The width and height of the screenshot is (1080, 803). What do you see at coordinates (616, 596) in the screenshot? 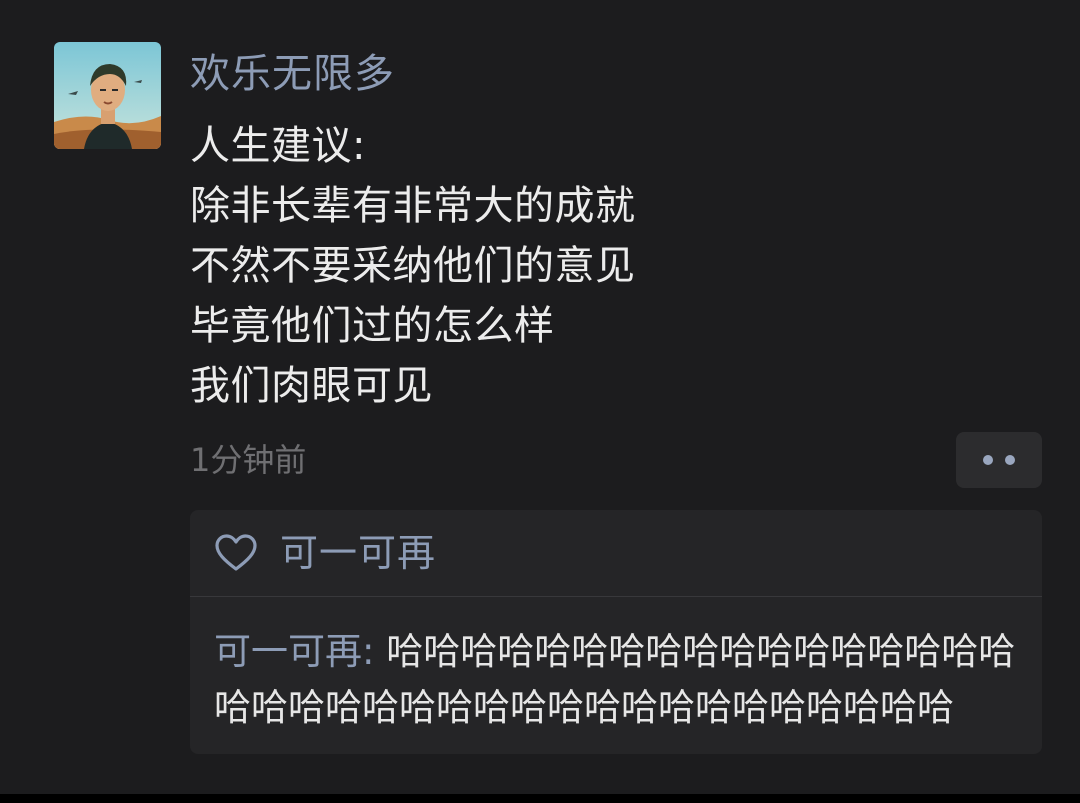
I see `divider` at bounding box center [616, 596].